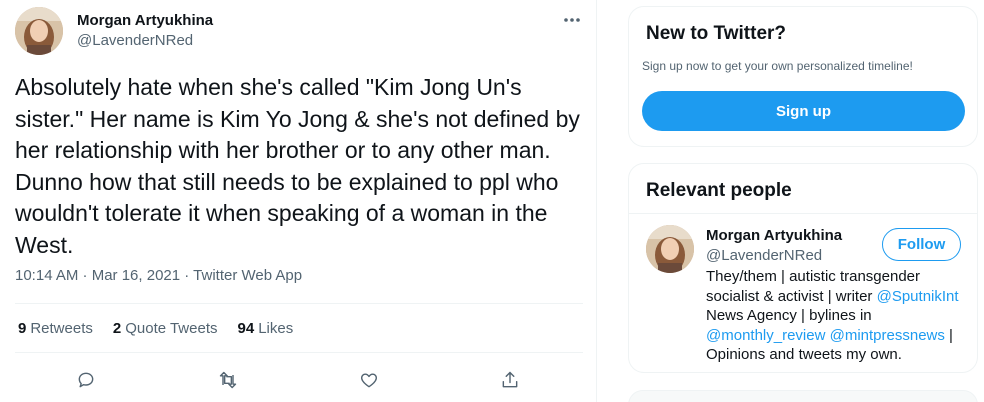  Describe the element at coordinates (764, 255) in the screenshot. I see `relevant-person-handle: @LavenderNRed` at that location.